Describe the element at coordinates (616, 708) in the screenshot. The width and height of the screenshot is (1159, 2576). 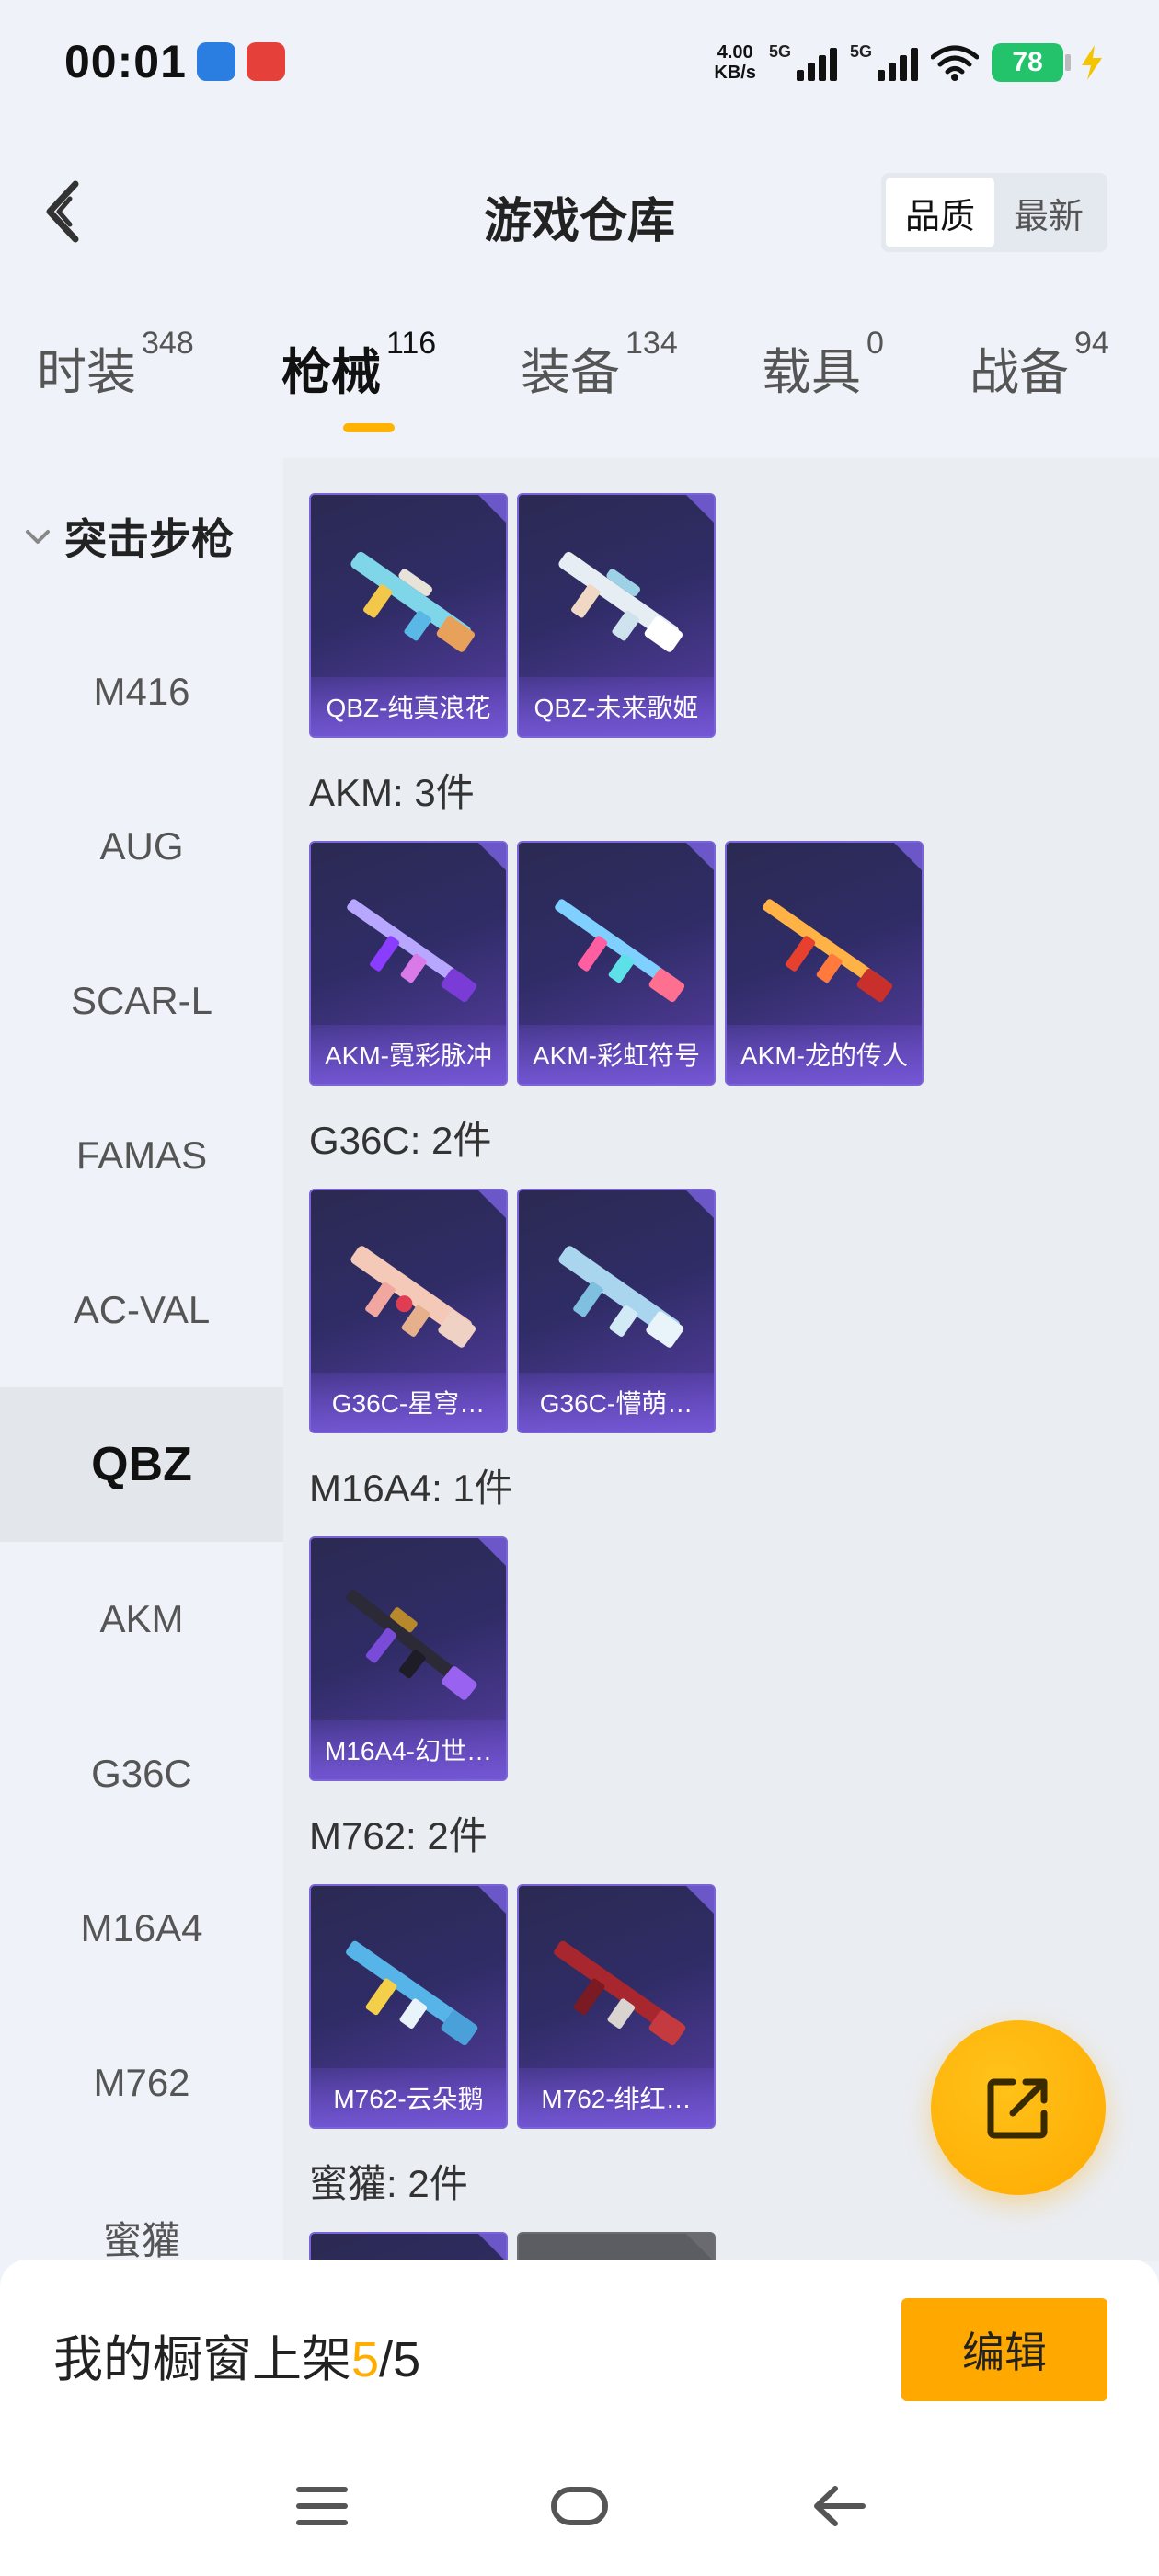
I see `weapon-name: QBZ-未来歌姬` at that location.